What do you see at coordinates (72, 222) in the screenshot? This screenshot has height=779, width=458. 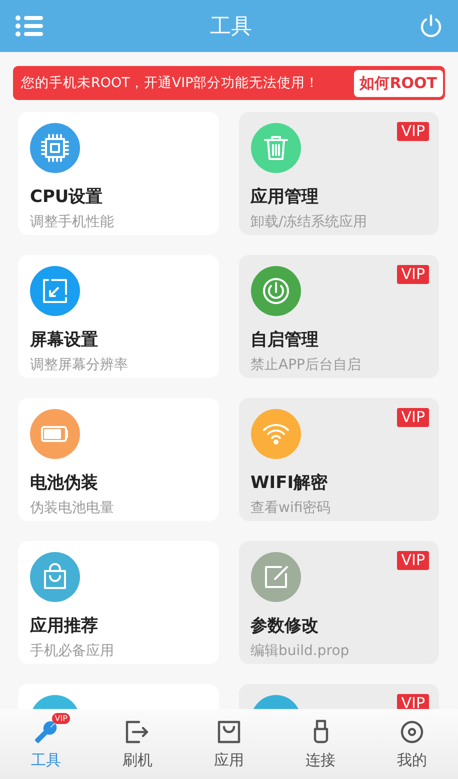 I see `tool-description: 调整手机性能` at bounding box center [72, 222].